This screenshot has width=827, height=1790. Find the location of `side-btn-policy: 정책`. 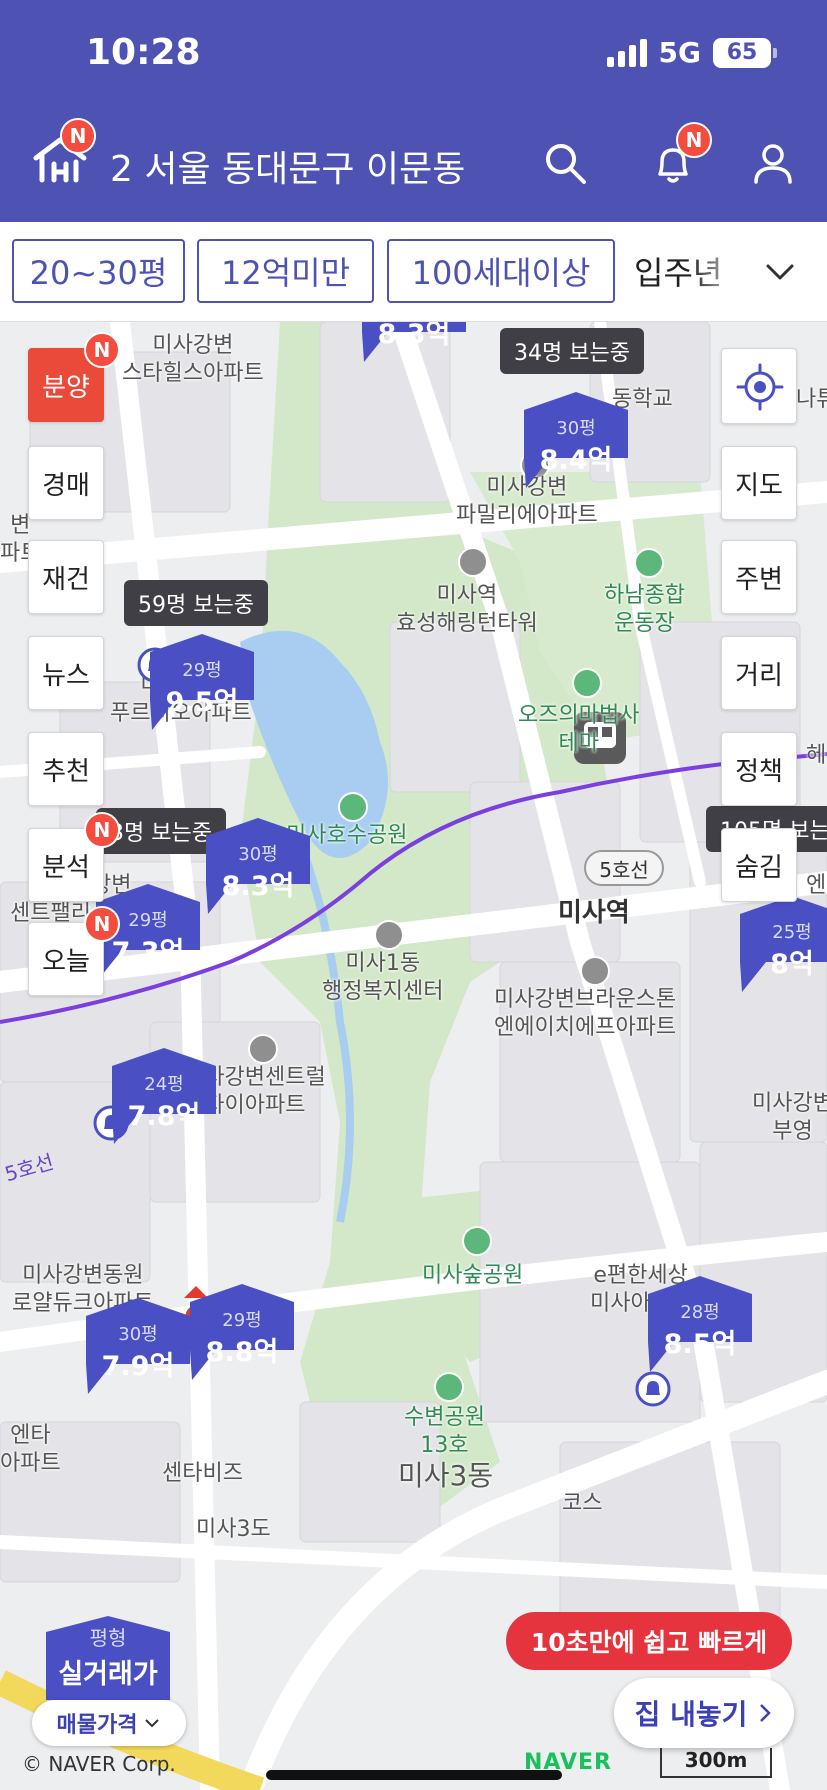

side-btn-policy: 정책 is located at coordinates (759, 769).